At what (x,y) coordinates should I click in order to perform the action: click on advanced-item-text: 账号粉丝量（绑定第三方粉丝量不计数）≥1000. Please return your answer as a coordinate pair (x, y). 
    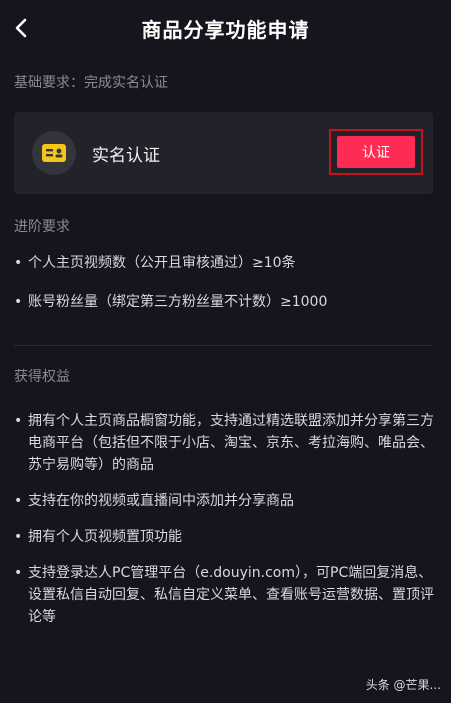
    Looking at the image, I should click on (178, 302).